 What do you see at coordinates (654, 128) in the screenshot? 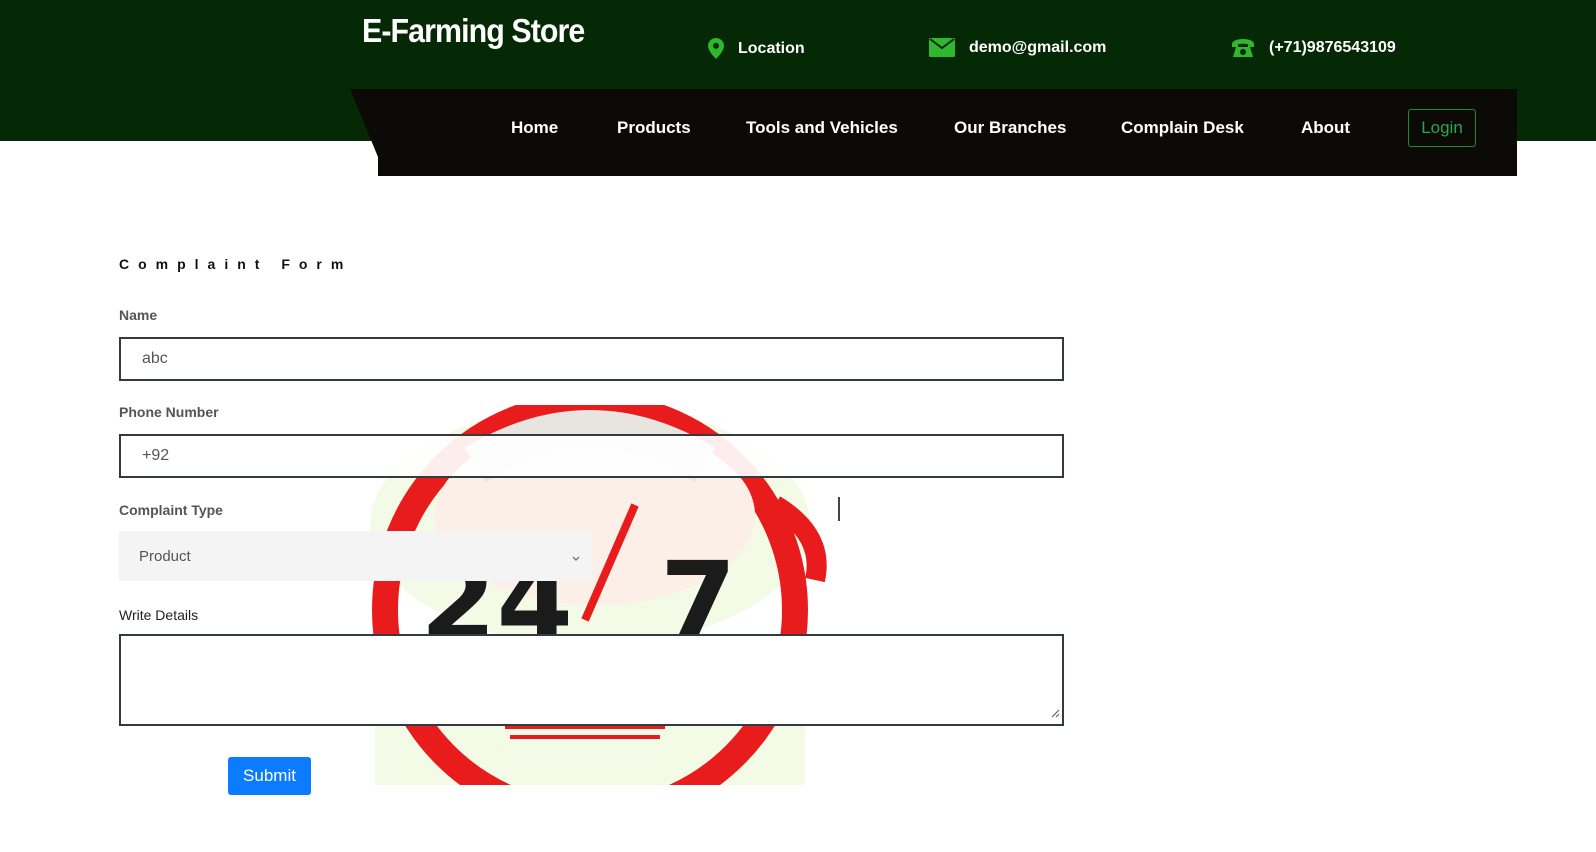
I see `nav-products: Products` at bounding box center [654, 128].